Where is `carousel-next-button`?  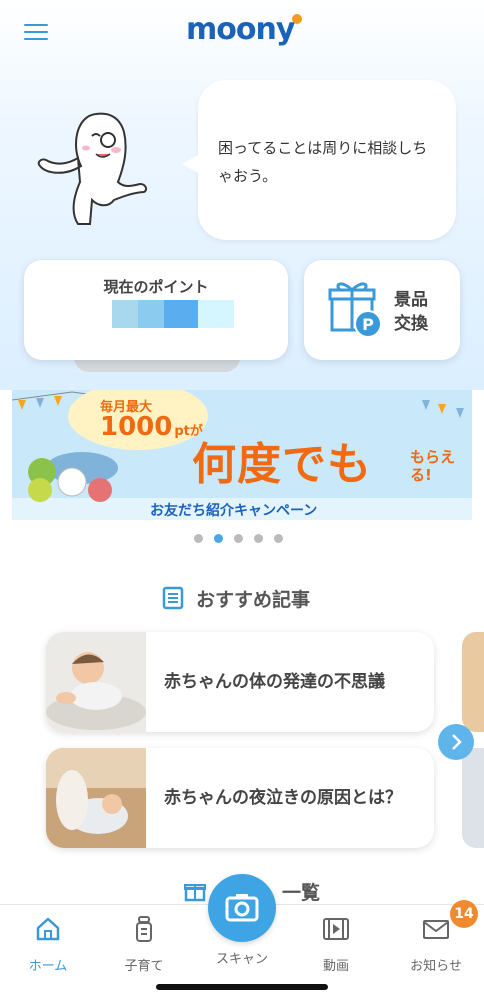
carousel-next-button is located at coordinates (456, 742).